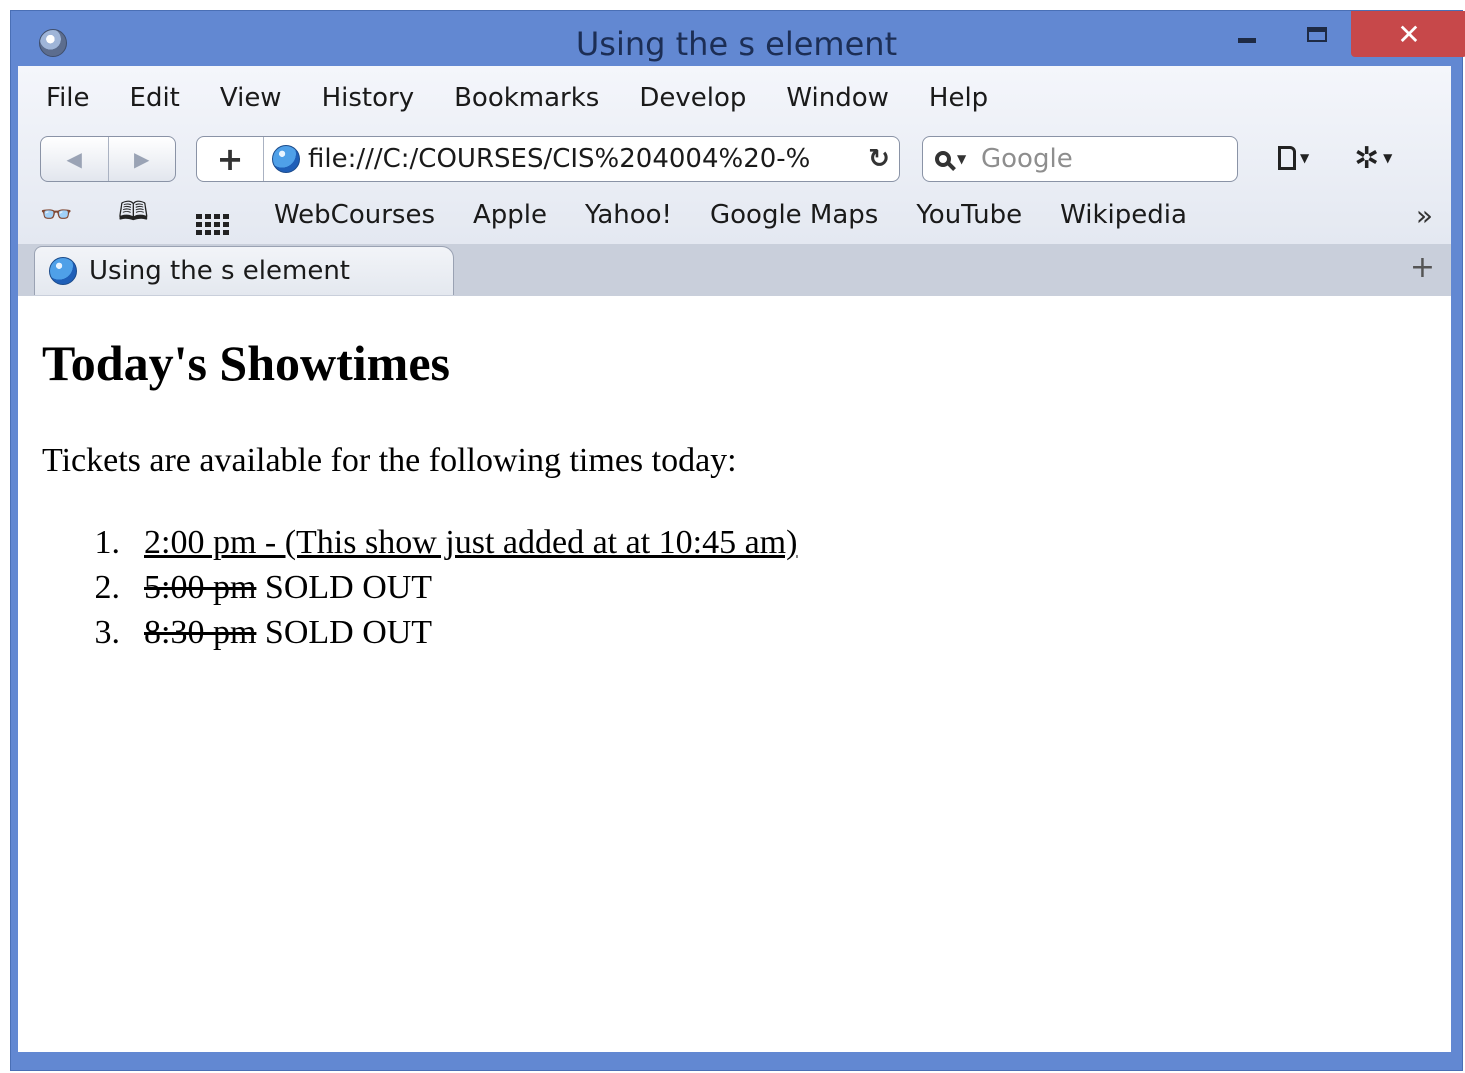 The height and width of the screenshot is (1073, 1465). I want to click on page-menu-button: ▼, so click(1293, 158).